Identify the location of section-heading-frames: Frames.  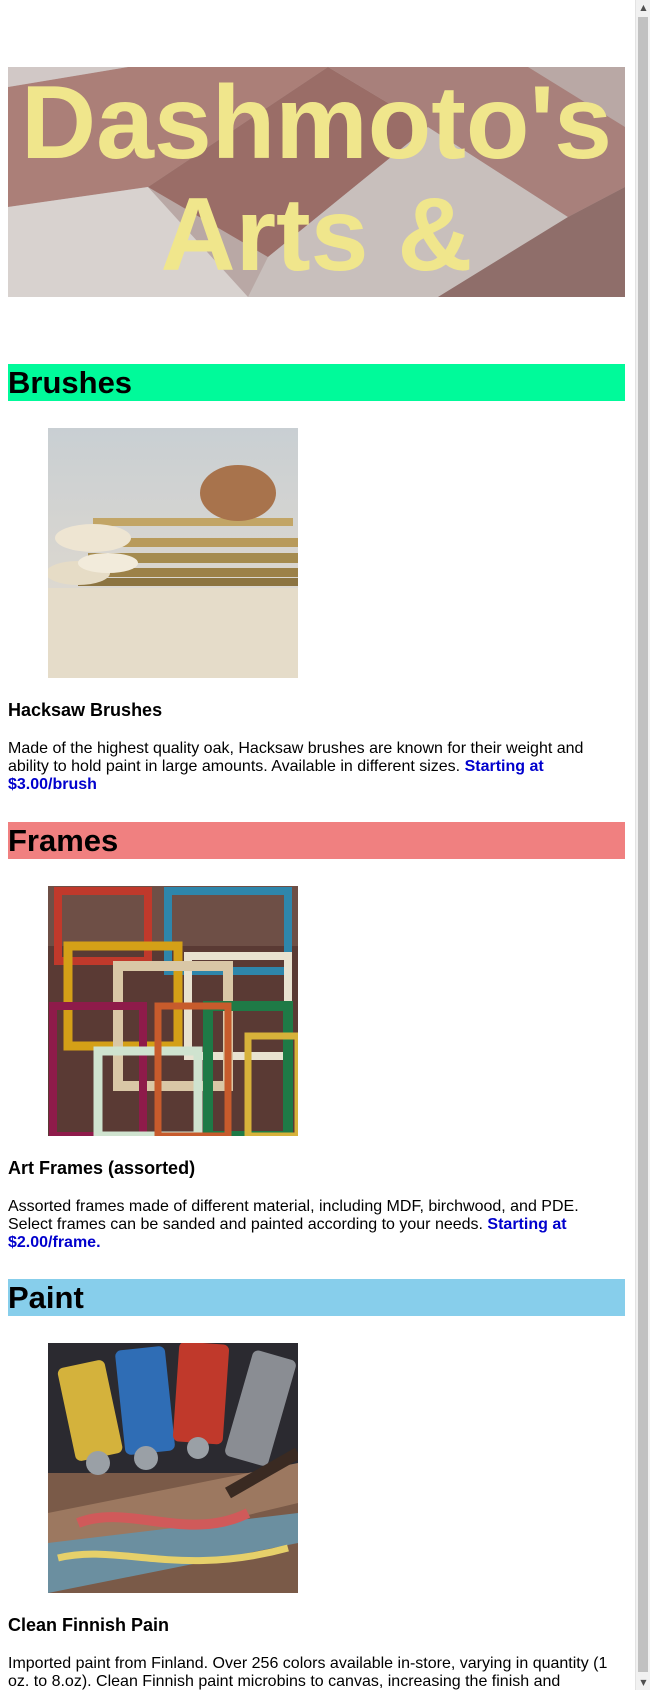
(316, 840).